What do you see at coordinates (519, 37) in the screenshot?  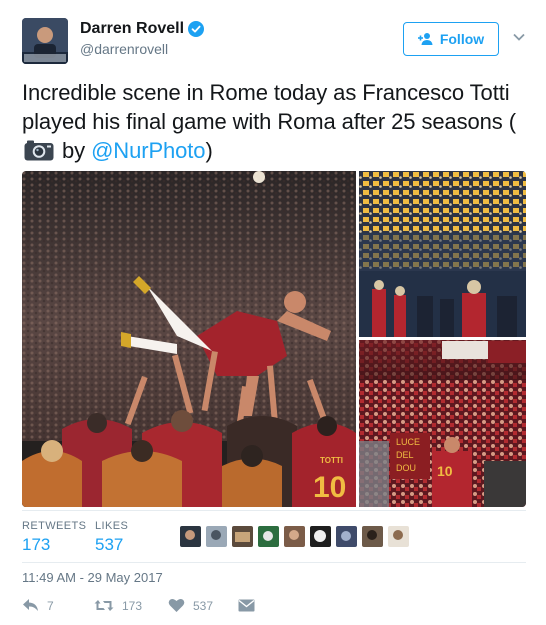 I see `chevron-down-icon` at bounding box center [519, 37].